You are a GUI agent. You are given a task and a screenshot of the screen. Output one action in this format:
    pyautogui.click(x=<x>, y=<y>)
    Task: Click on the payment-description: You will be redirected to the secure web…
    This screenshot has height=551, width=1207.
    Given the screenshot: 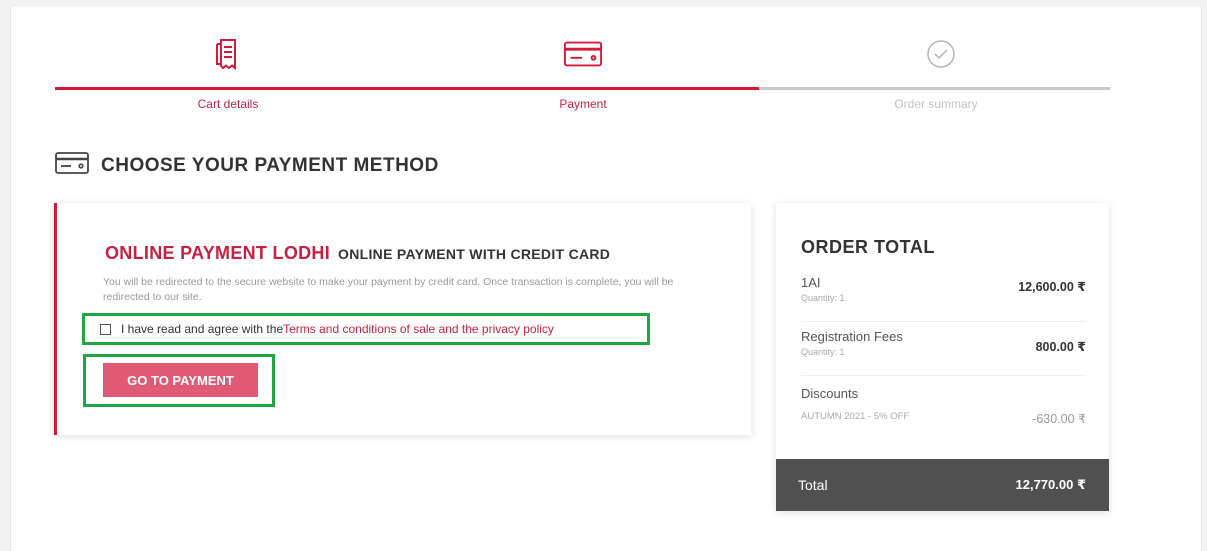 What is the action you would take?
    pyautogui.click(x=388, y=289)
    